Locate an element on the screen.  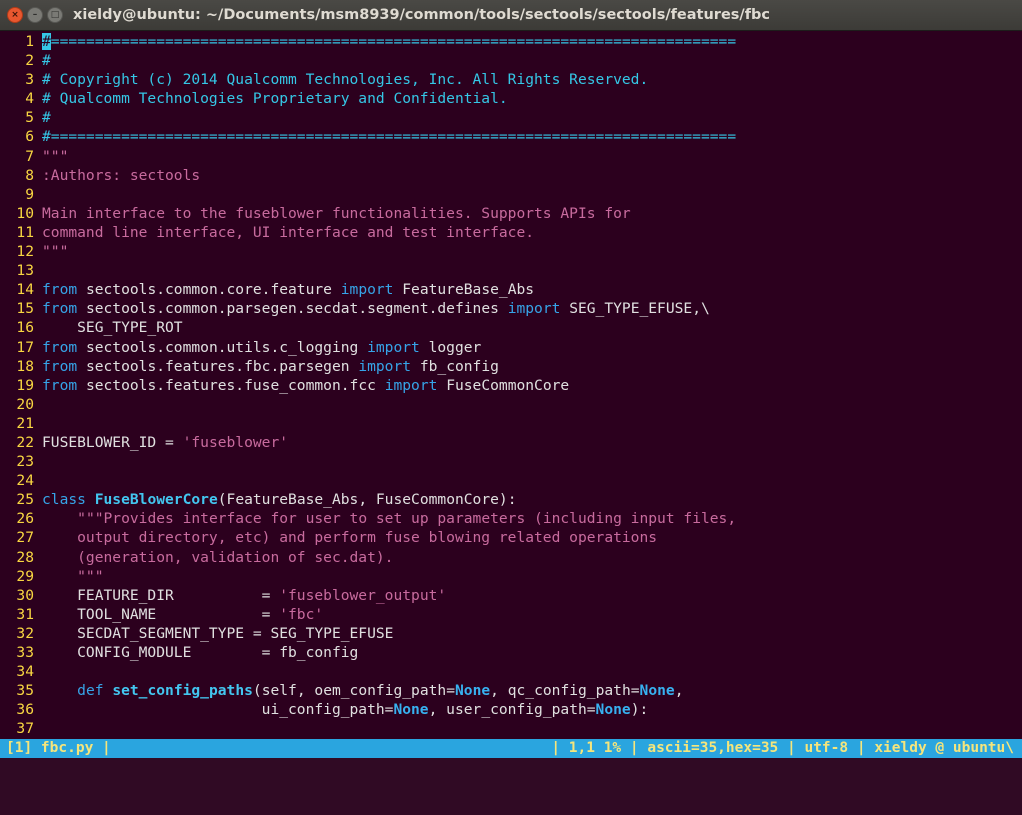
code-token: :Authors: sectools is located at coordinates (121, 175).